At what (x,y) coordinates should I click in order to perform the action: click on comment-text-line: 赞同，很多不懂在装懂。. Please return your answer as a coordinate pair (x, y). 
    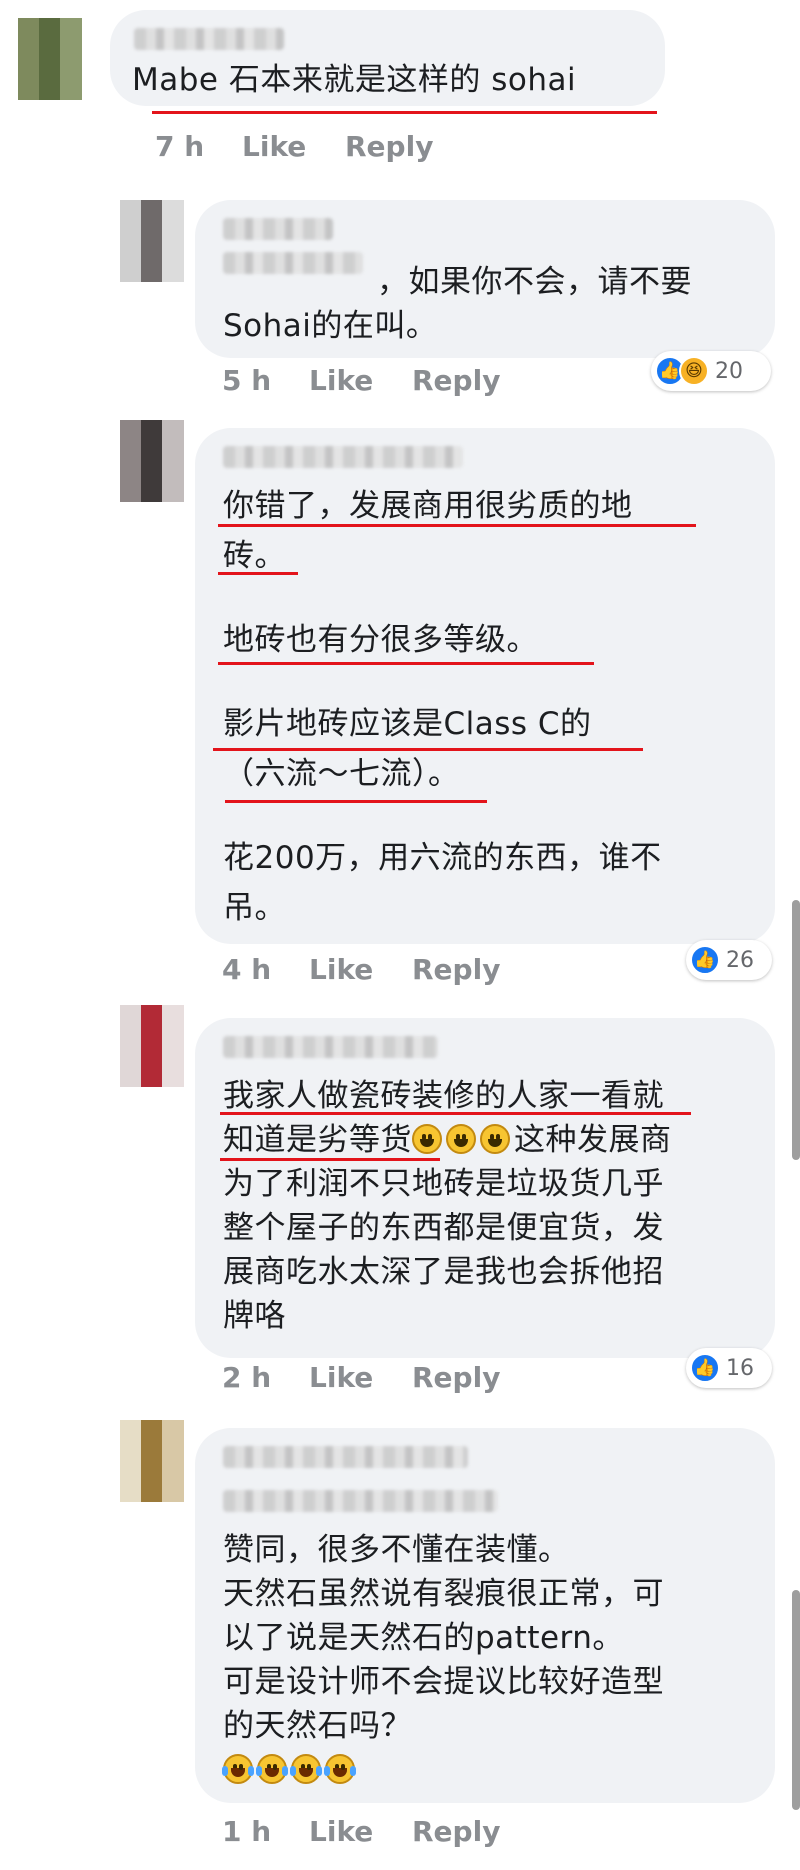
    Looking at the image, I should click on (396, 1550).